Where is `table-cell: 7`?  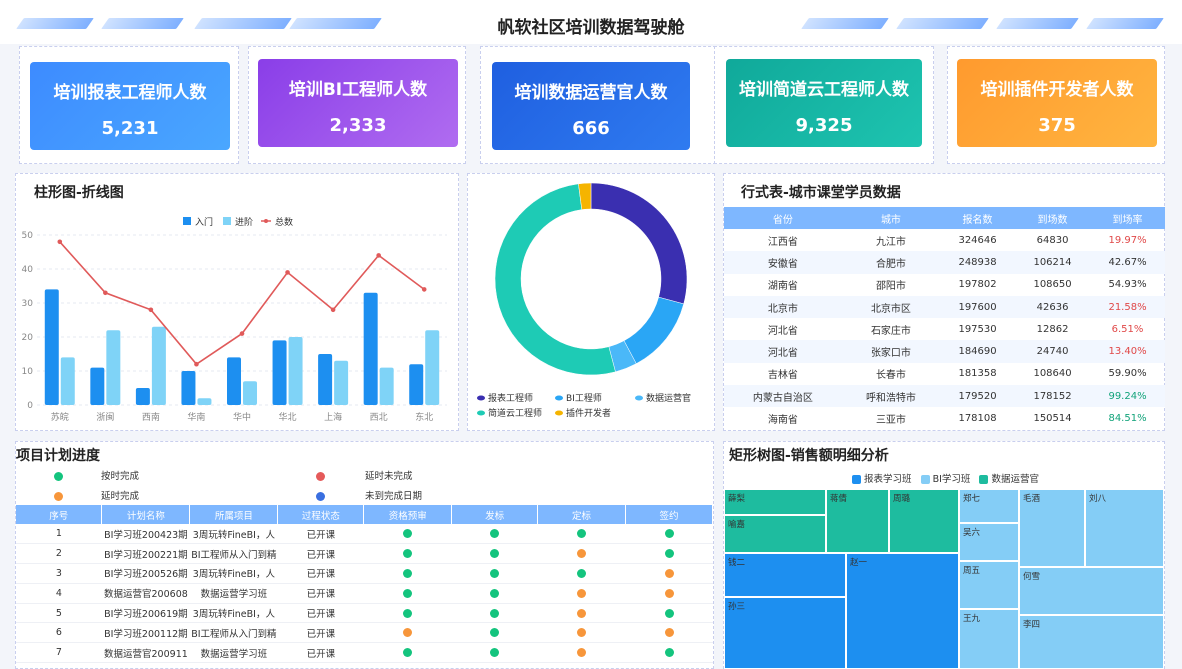
table-cell: 7 is located at coordinates (59, 653).